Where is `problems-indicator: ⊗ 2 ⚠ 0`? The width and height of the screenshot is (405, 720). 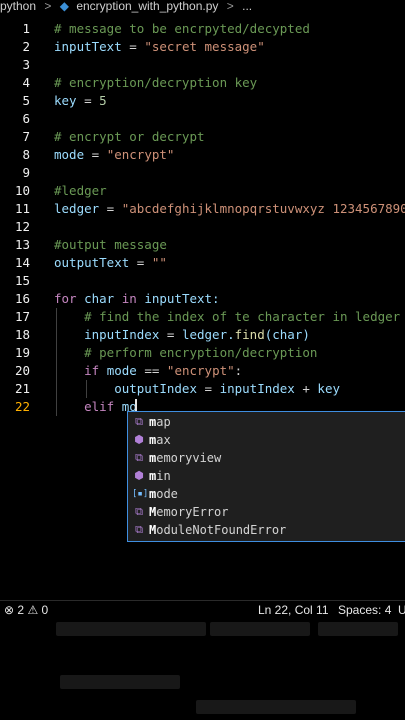 problems-indicator: ⊗ 2 ⚠ 0 is located at coordinates (26, 610).